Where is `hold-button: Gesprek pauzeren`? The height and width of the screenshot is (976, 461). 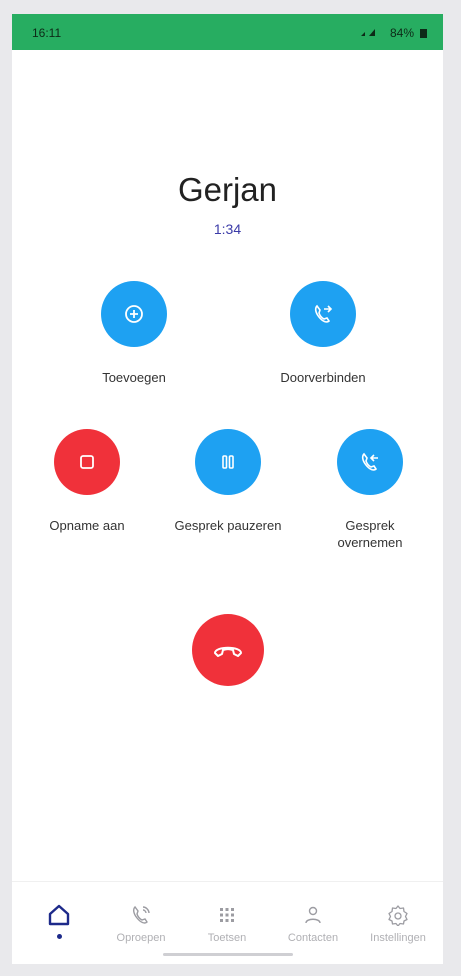 hold-button: Gesprek pauzeren is located at coordinates (228, 481).